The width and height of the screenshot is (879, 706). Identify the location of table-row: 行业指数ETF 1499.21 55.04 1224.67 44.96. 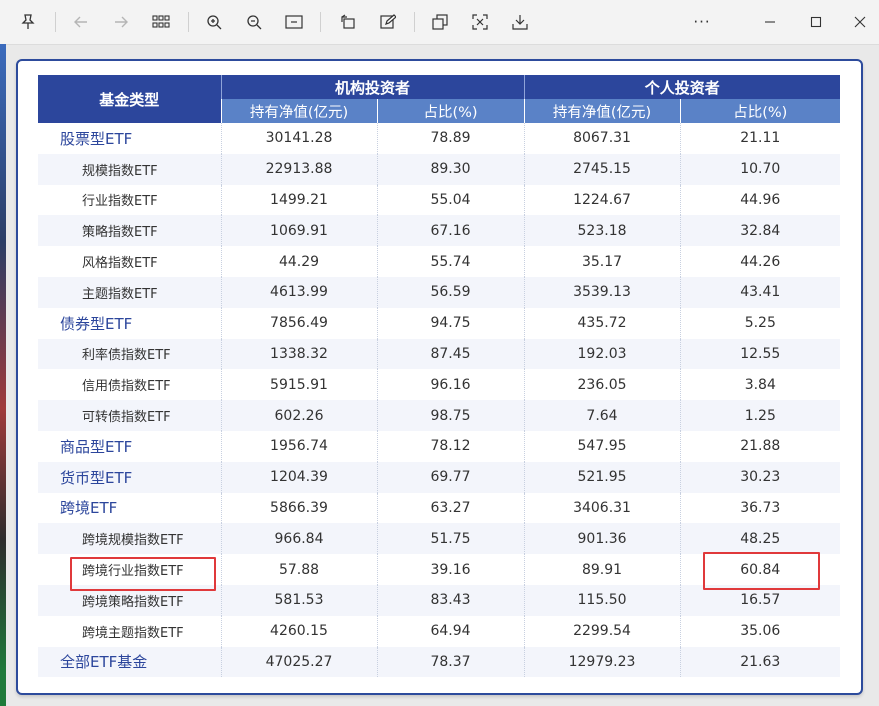
(439, 200).